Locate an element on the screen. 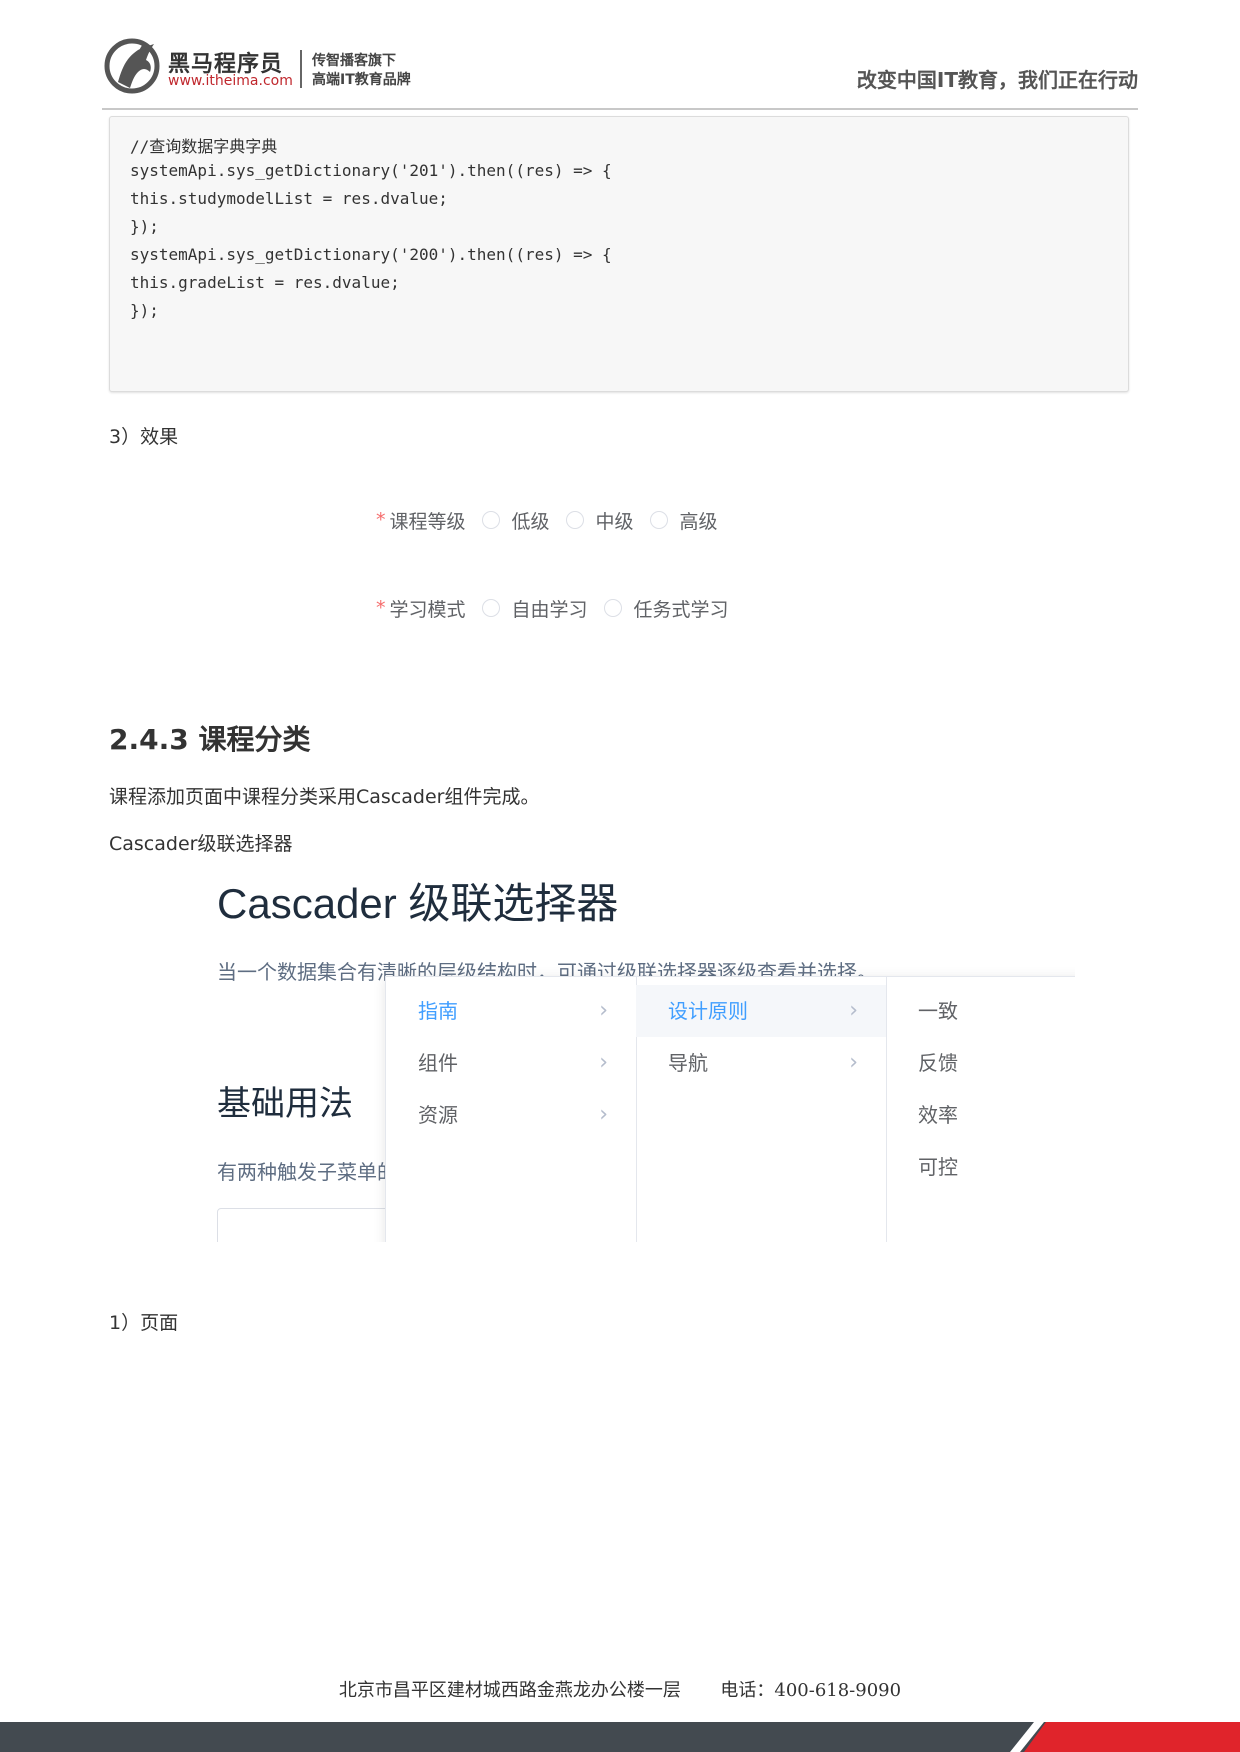  cascader-option: 一致 is located at coordinates (980, 1011).